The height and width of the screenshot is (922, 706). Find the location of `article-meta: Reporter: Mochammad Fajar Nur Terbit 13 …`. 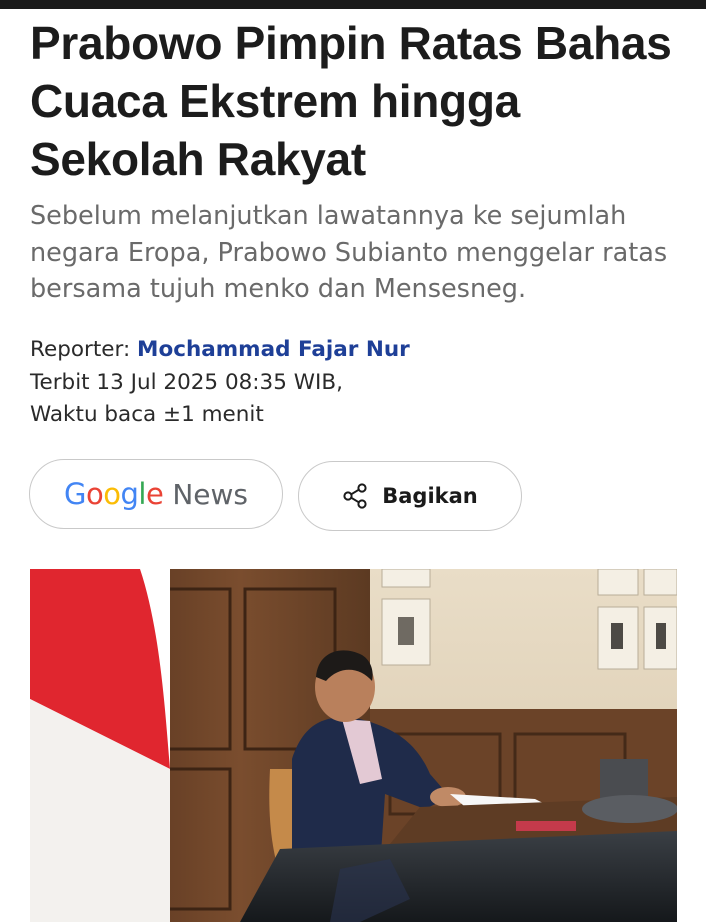

article-meta: Reporter: Mochammad Fajar Nur Terbit 13 … is located at coordinates (360, 383).